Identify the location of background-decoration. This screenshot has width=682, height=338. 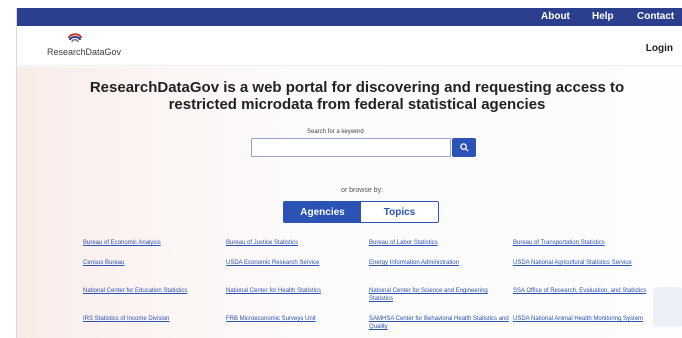
(667, 307).